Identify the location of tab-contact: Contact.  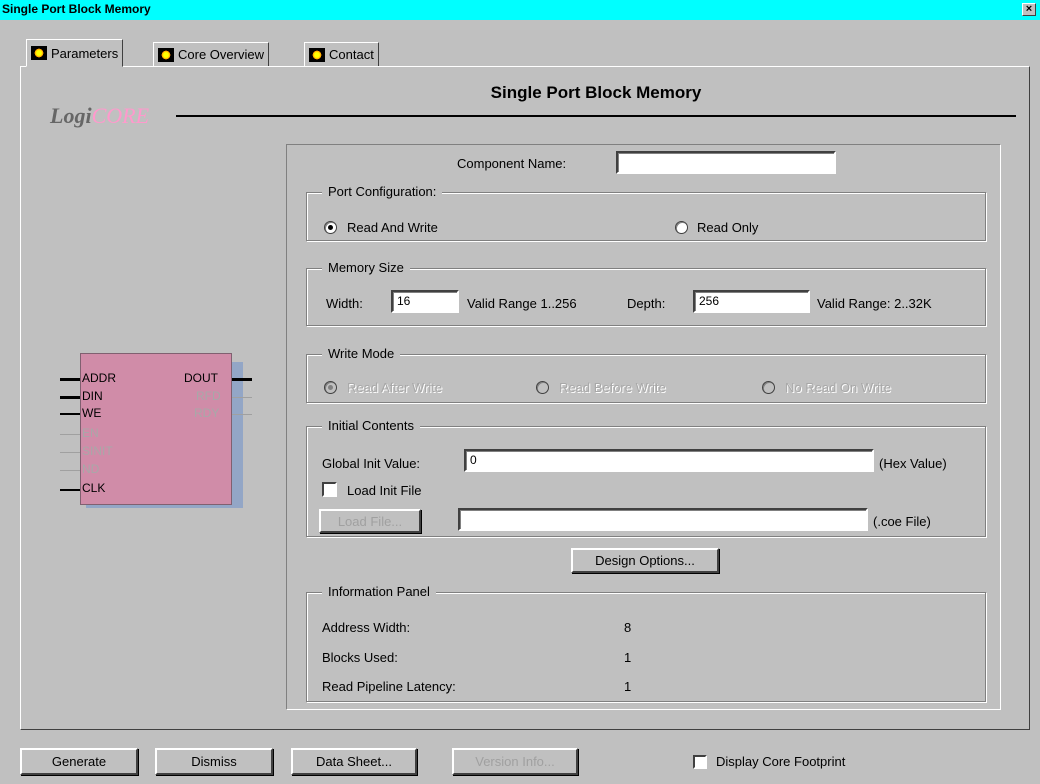
(341, 54).